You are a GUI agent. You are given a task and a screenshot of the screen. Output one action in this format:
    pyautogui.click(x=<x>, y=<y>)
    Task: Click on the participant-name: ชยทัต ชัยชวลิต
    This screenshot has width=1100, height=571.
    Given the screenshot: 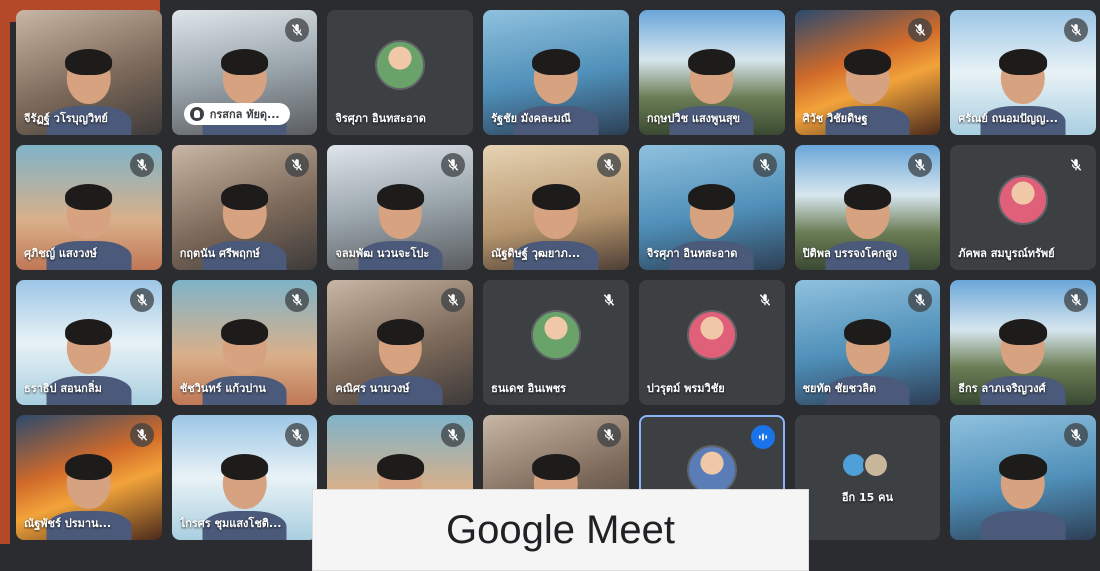 What is the action you would take?
    pyautogui.click(x=839, y=388)
    